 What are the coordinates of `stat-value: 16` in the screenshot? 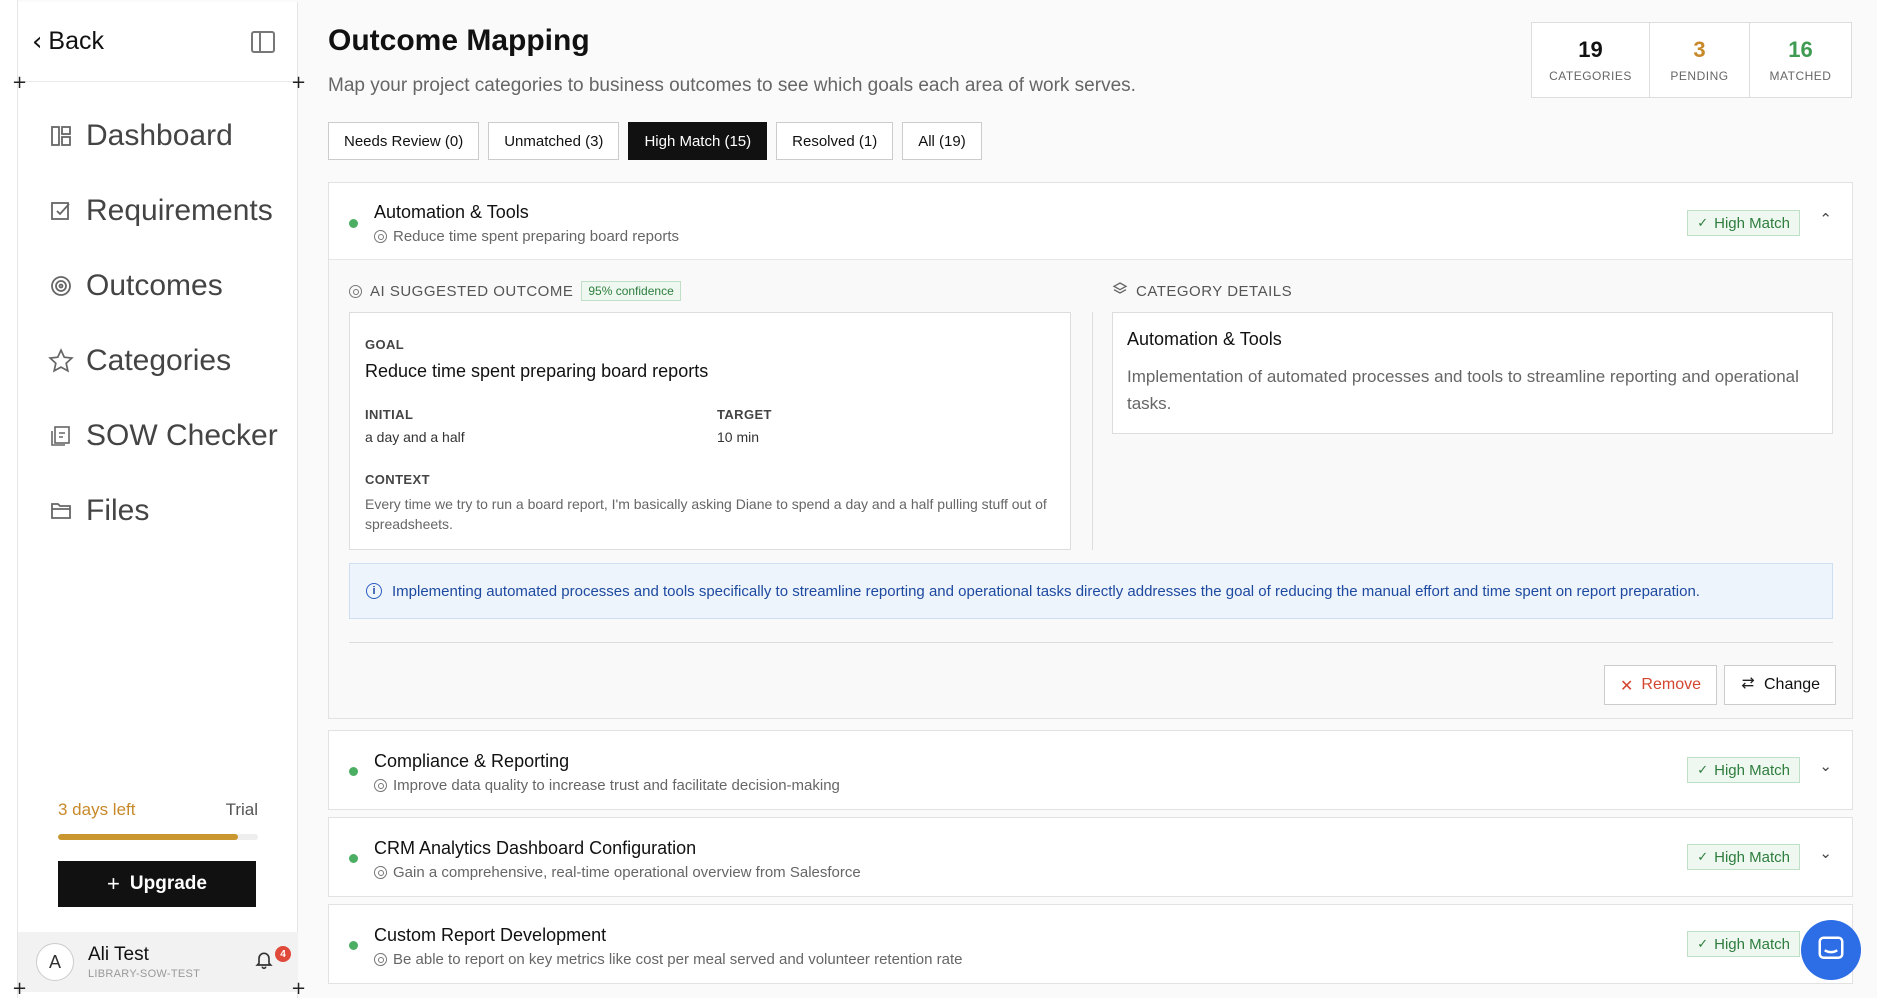 It's located at (1800, 49).